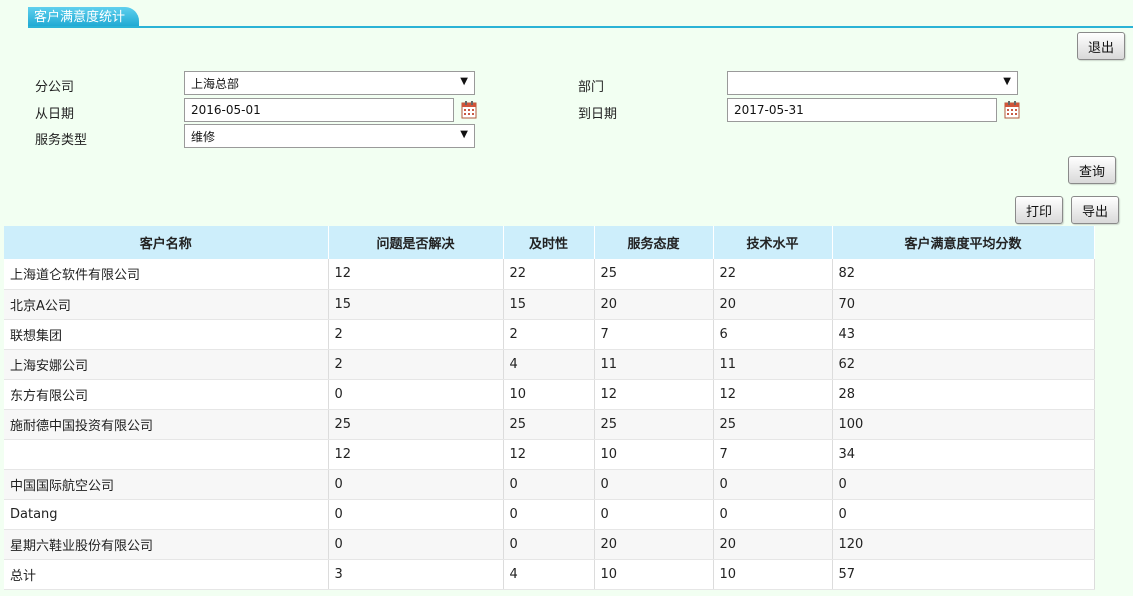 The width and height of the screenshot is (1133, 596). I want to click on timeliness-cell: 25, so click(549, 424).